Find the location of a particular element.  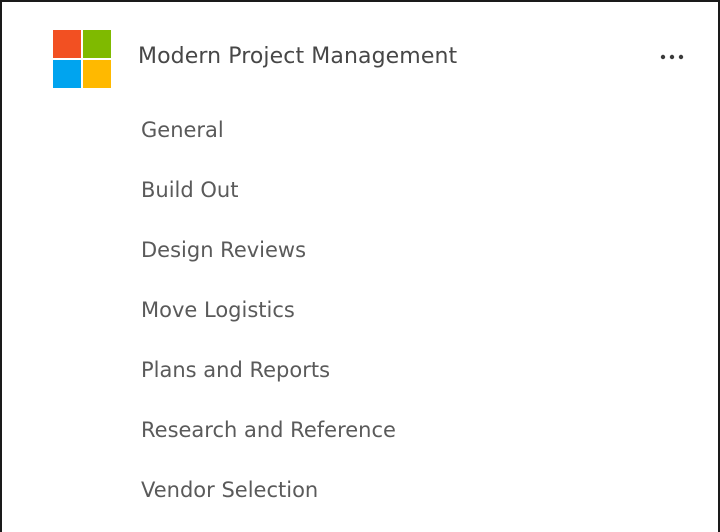

channel-label: Design Reviews is located at coordinates (224, 250).